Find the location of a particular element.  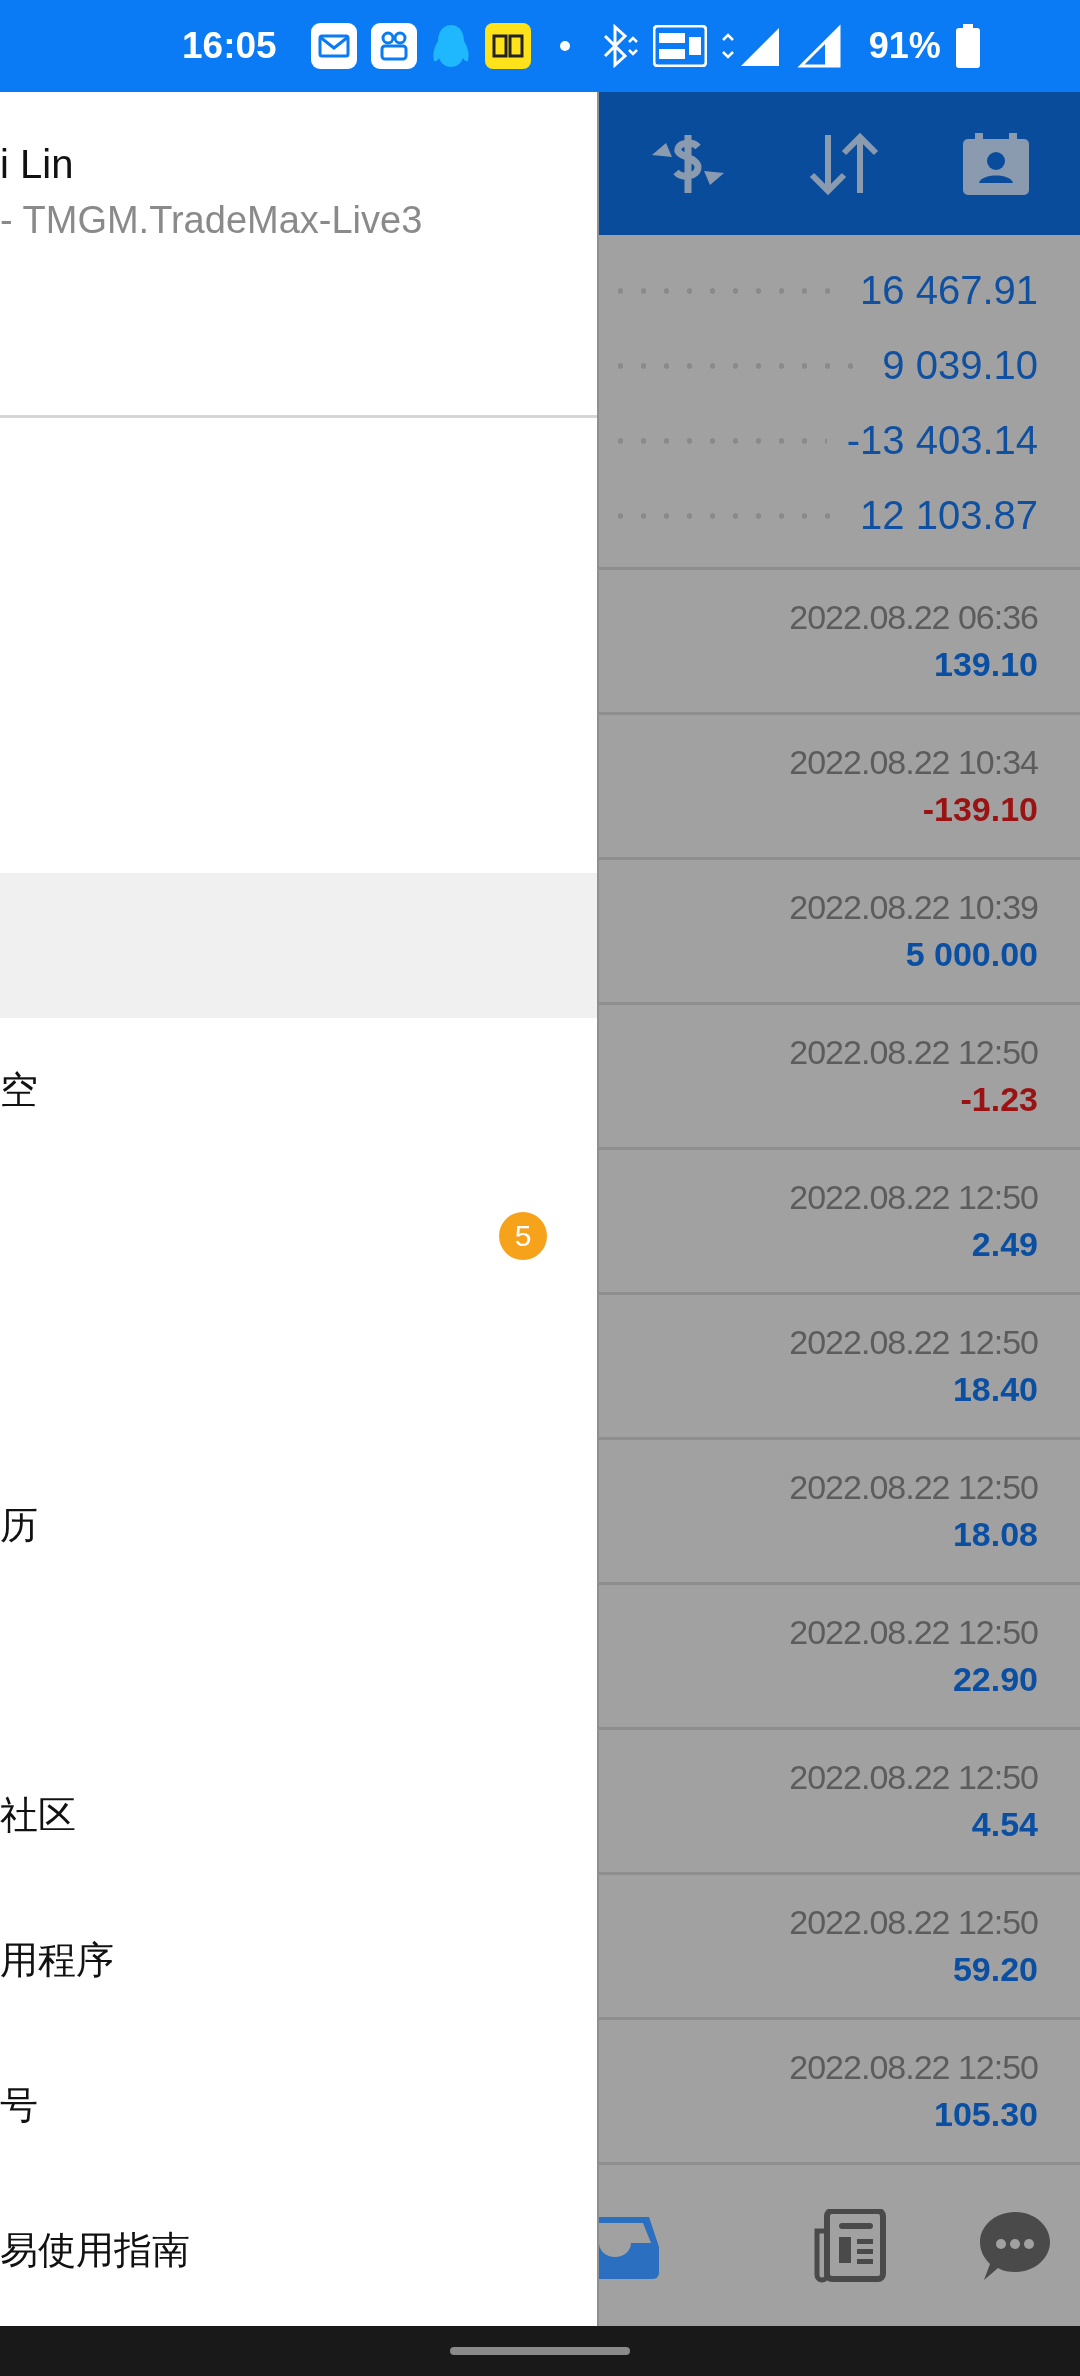

battery-percent: 91% is located at coordinates (904, 46).